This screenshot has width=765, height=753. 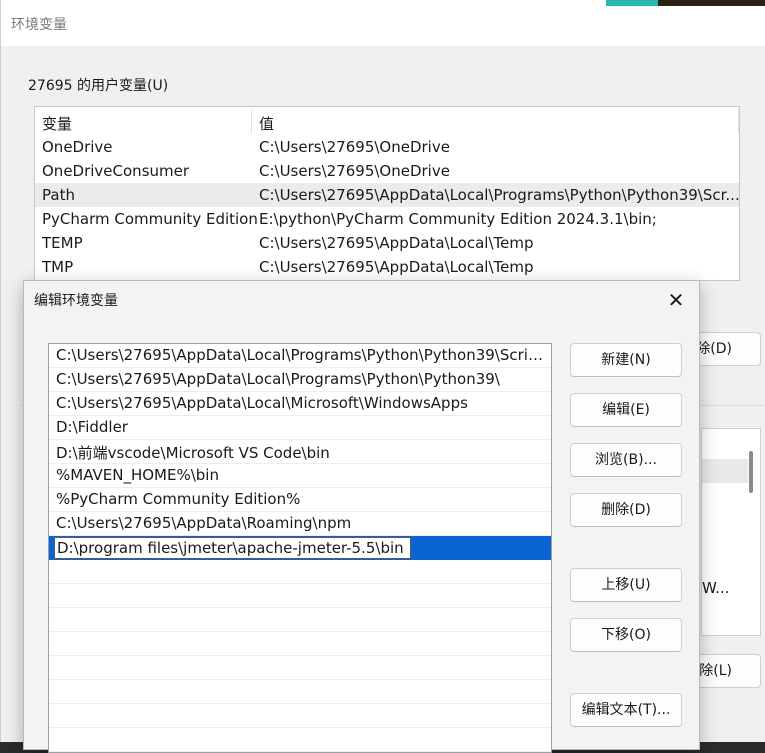 I want to click on variable-name: OneDriveConsumer, so click(x=116, y=171).